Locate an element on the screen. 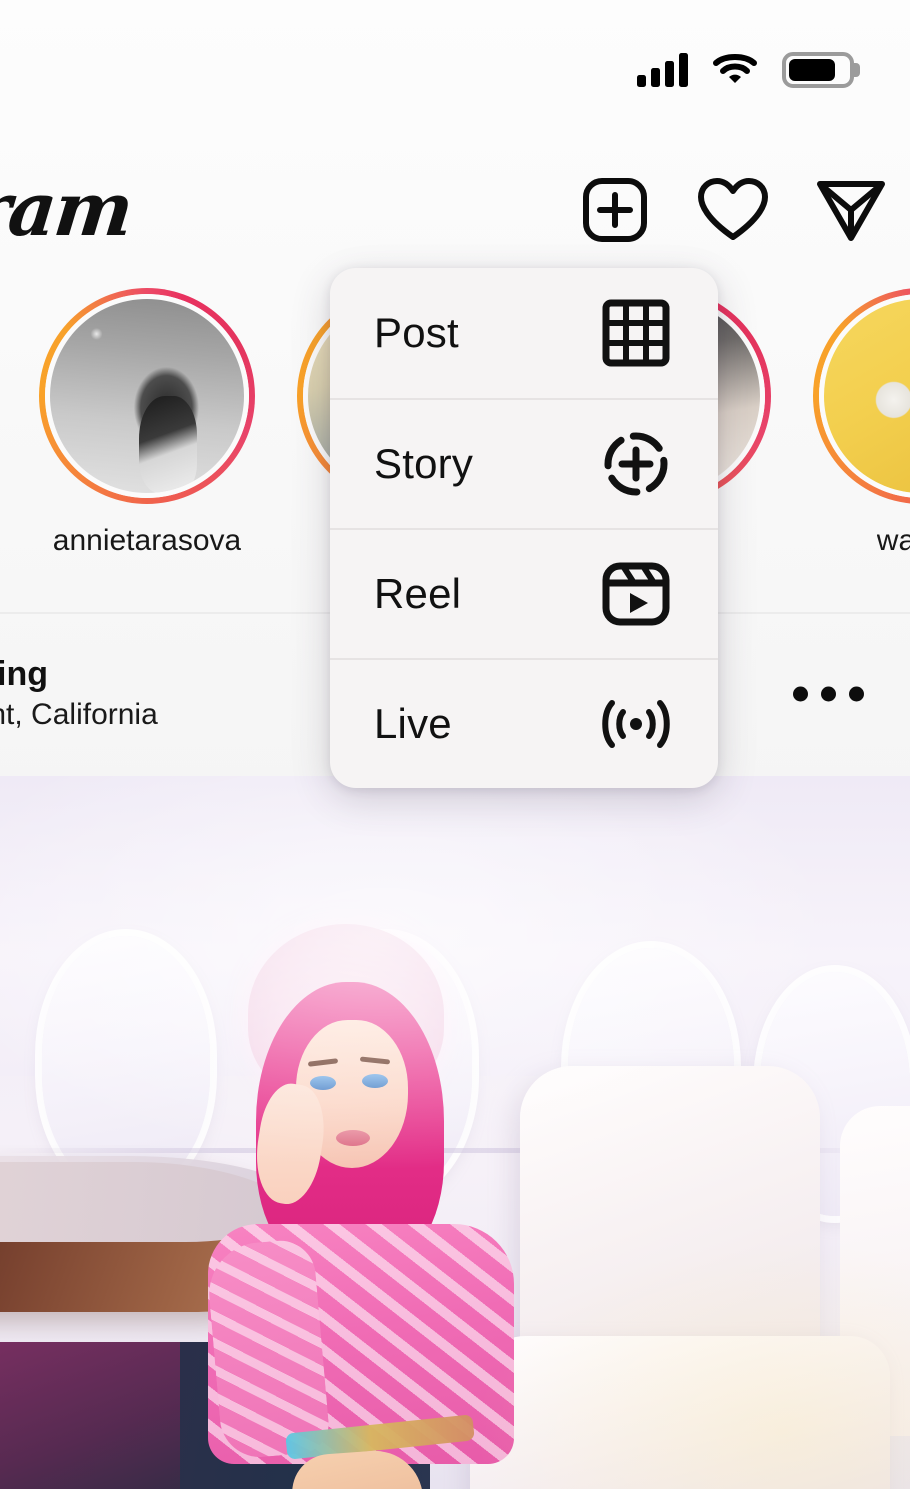  app-header: gram is located at coordinates (455, 210).